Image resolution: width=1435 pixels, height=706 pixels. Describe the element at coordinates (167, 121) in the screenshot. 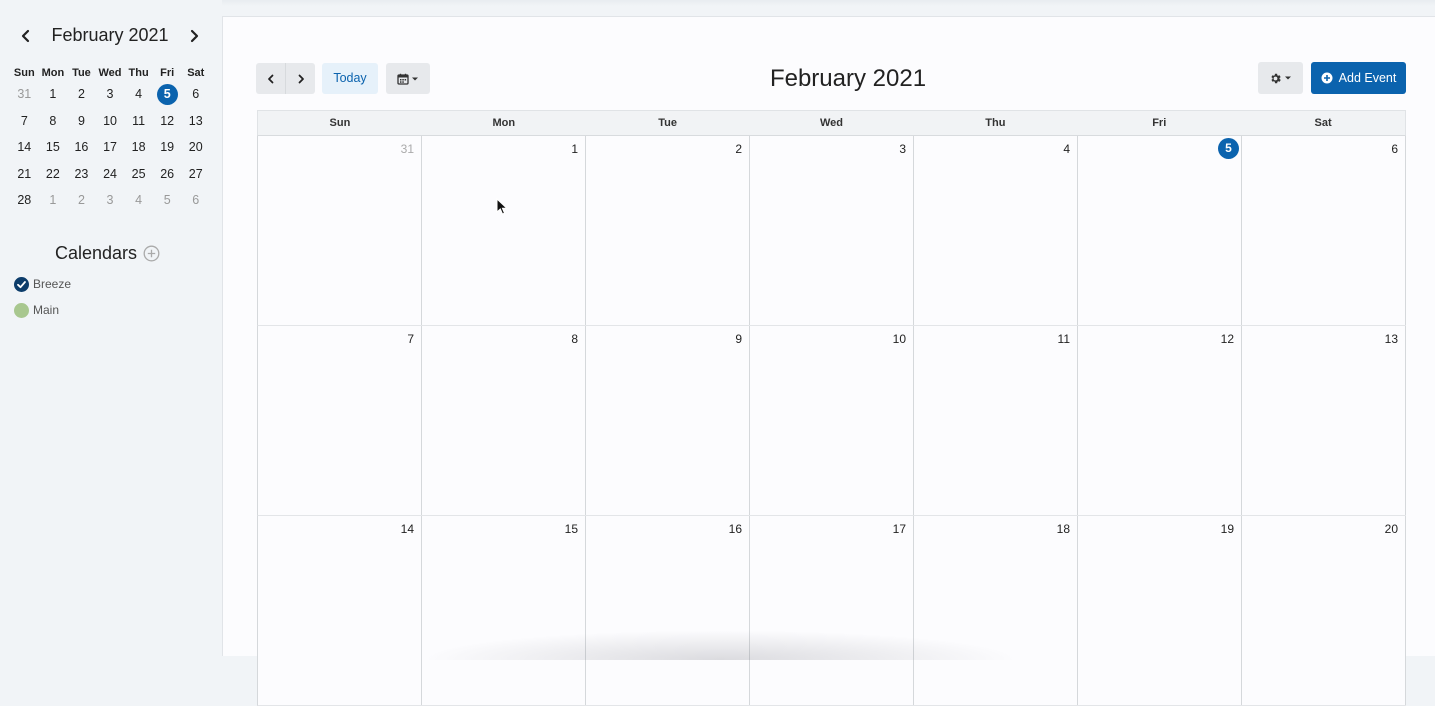

I see `mini-day: 12` at that location.